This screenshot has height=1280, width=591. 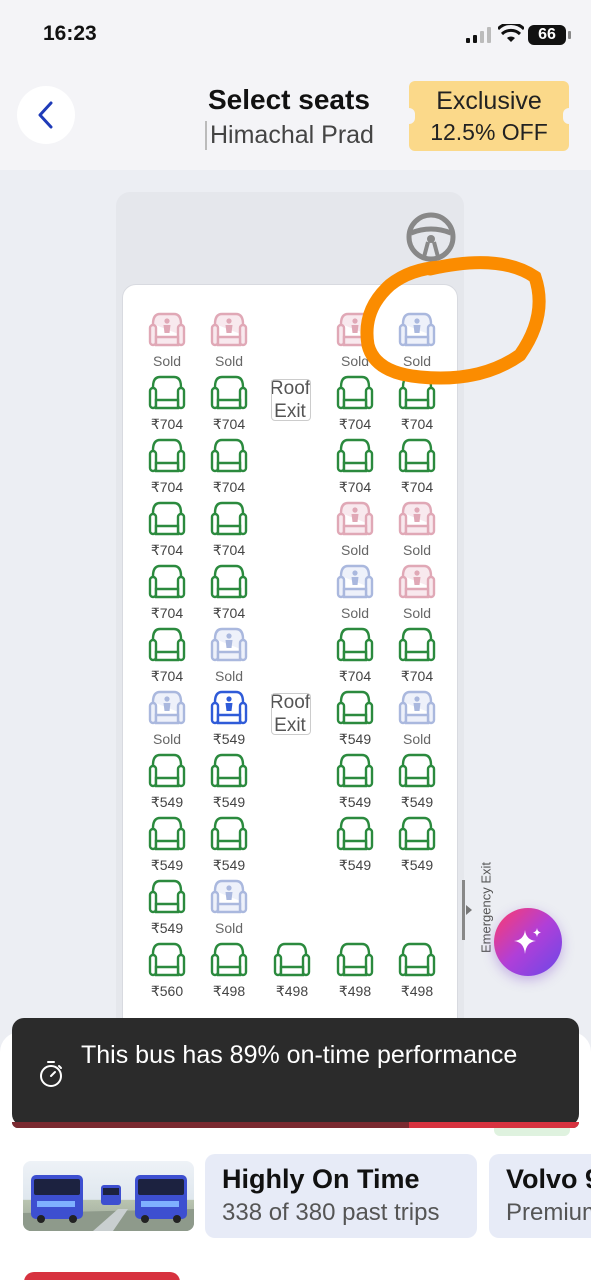 What do you see at coordinates (489, 116) in the screenshot?
I see `offer-badge: Exclusive 12.5% OFF` at bounding box center [489, 116].